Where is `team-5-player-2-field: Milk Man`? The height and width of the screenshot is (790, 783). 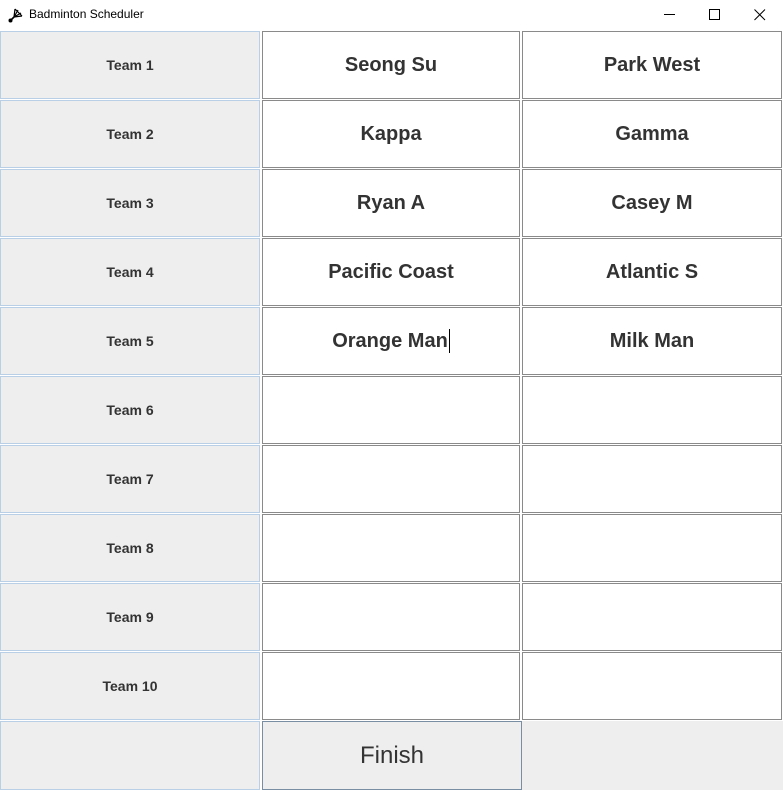 team-5-player-2-field: Milk Man is located at coordinates (652, 341).